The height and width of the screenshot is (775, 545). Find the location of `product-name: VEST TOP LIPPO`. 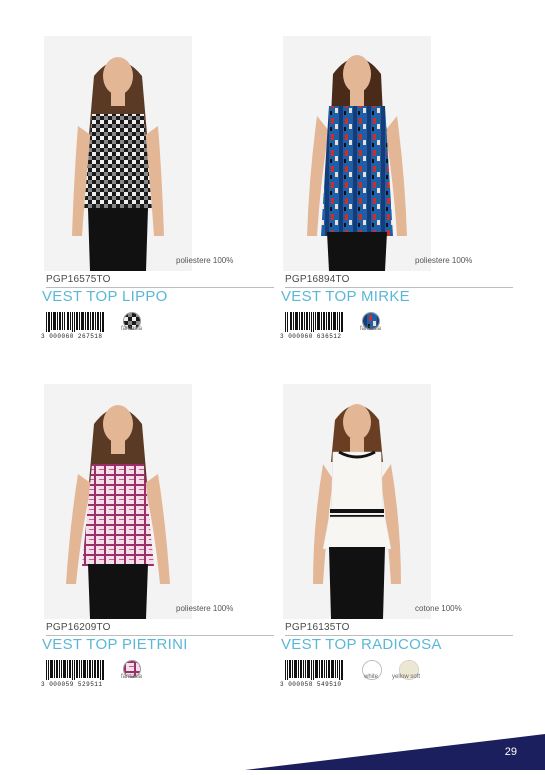

product-name: VEST TOP LIPPO is located at coordinates (105, 296).